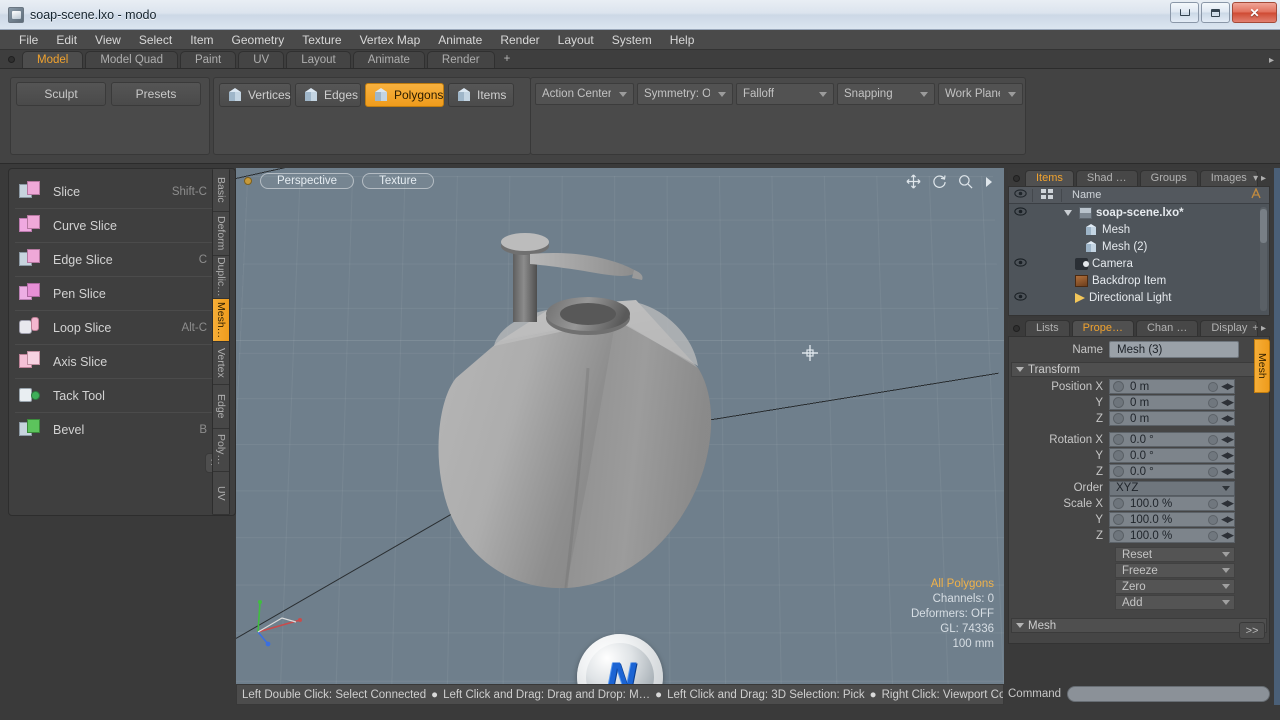  I want to click on layout-tab-animate: Animate, so click(388, 59).